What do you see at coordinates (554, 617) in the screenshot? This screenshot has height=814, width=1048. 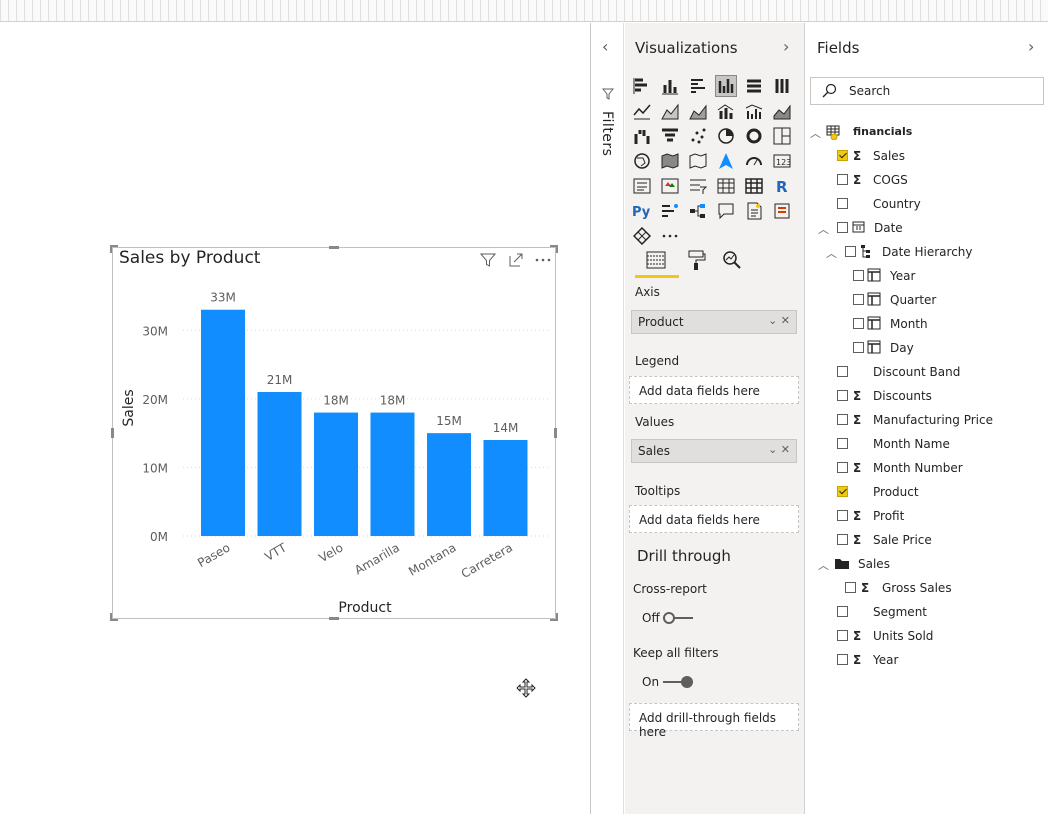 I see `resize-handle-bottom-right` at bounding box center [554, 617].